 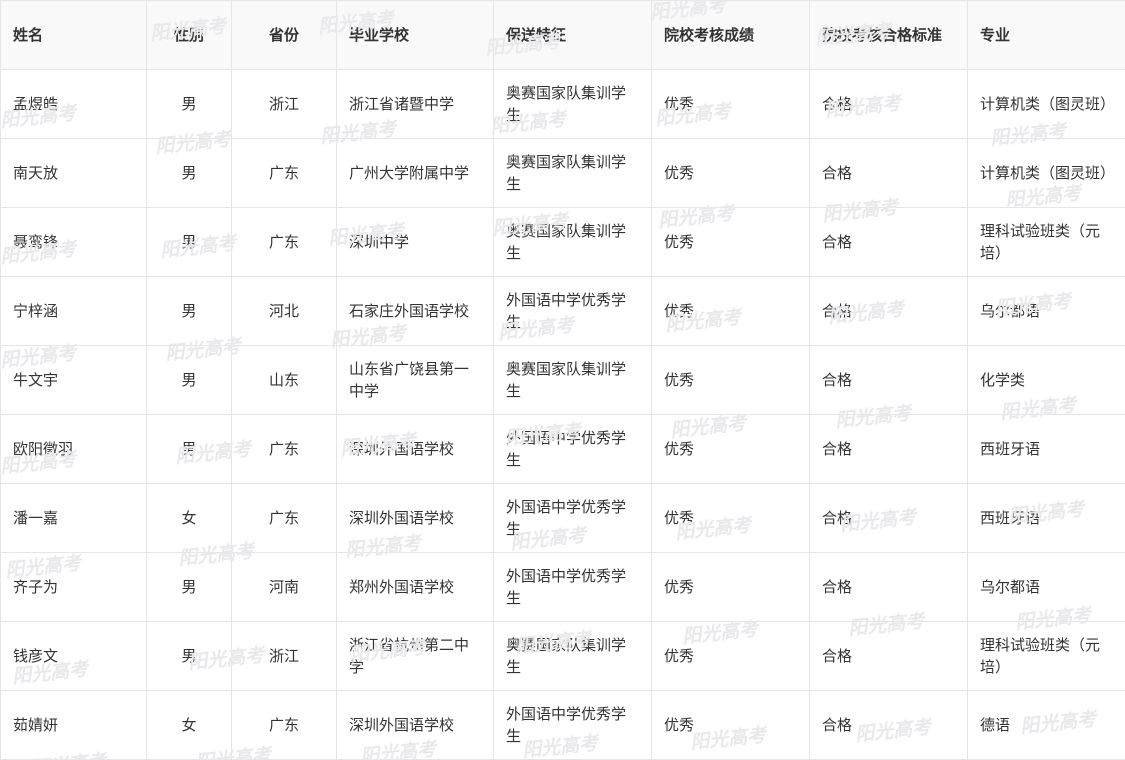 What do you see at coordinates (415, 380) in the screenshot?
I see `cell-school: 山东省广饶县第一中学` at bounding box center [415, 380].